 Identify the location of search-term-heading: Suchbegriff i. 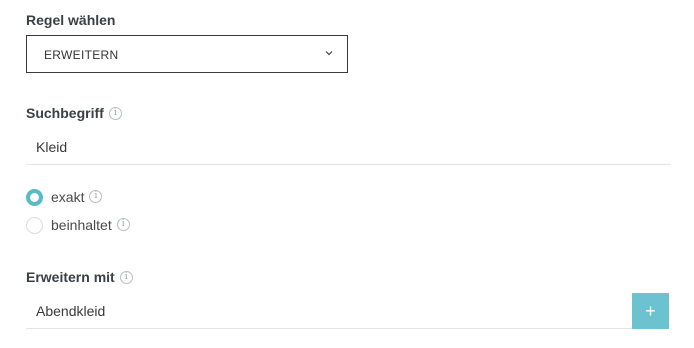
(74, 113).